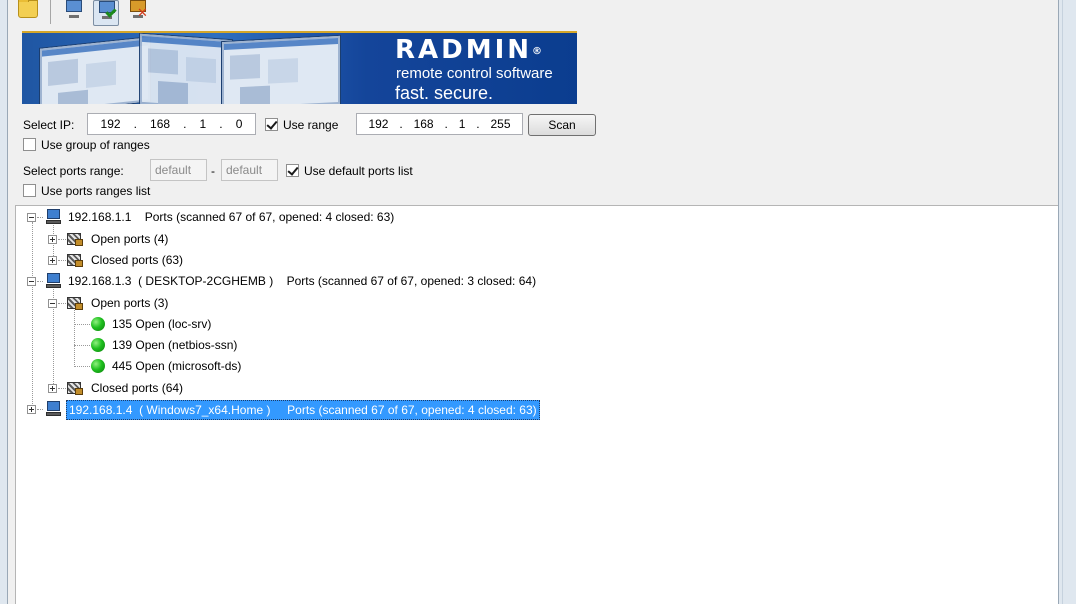  What do you see at coordinates (49, 125) in the screenshot?
I see `select-ip-label: Select IP:` at bounding box center [49, 125].